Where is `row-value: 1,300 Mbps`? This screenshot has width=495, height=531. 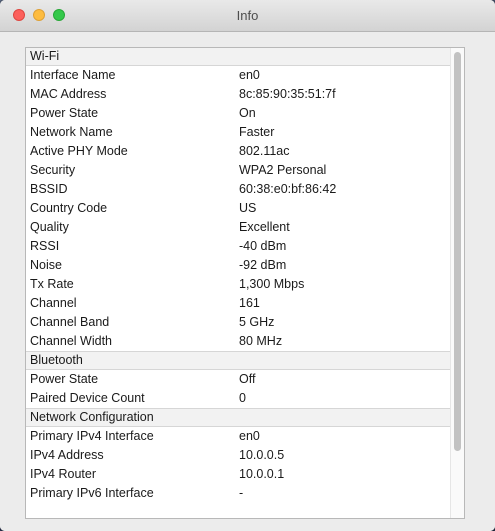 row-value: 1,300 Mbps is located at coordinates (272, 284).